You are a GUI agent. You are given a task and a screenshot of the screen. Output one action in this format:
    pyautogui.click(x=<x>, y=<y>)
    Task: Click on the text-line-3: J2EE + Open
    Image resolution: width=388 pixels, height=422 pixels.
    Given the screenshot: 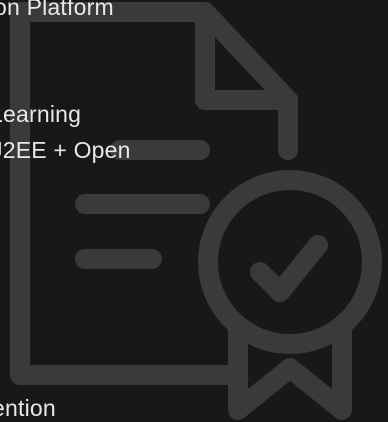 What is the action you would take?
    pyautogui.click(x=65, y=150)
    